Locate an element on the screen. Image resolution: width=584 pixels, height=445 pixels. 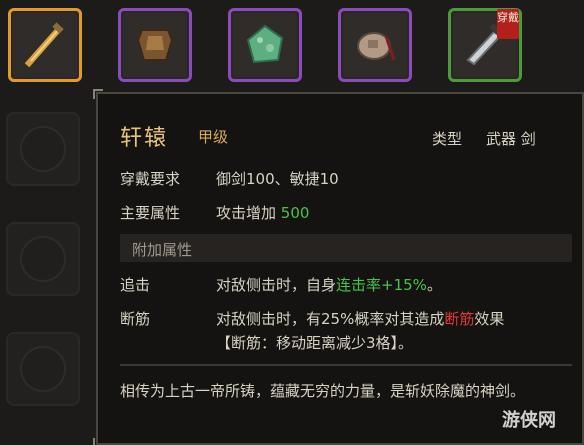
effect-label: 断筋 is located at coordinates (135, 319).